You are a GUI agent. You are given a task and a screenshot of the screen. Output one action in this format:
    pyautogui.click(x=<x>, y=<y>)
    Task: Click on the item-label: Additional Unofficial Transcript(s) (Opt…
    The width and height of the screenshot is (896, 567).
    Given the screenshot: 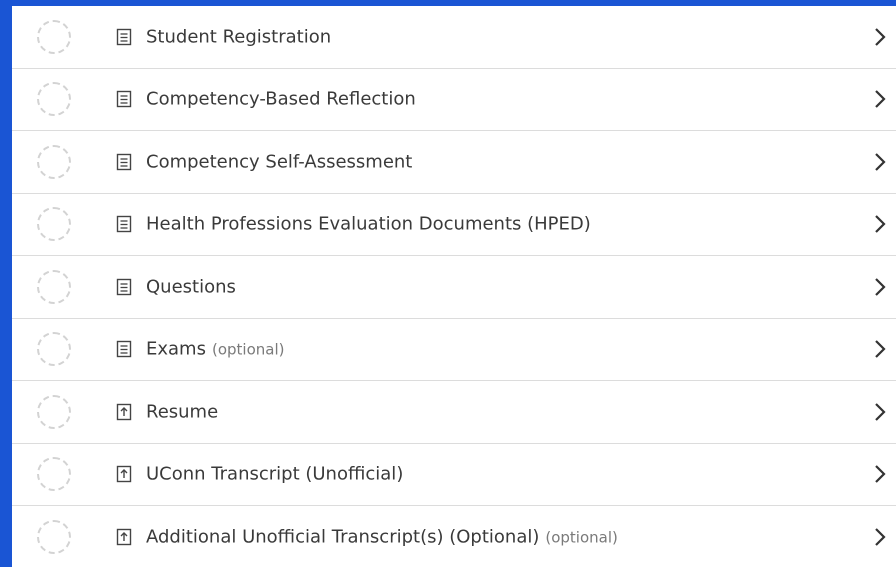 What is the action you would take?
    pyautogui.click(x=382, y=537)
    